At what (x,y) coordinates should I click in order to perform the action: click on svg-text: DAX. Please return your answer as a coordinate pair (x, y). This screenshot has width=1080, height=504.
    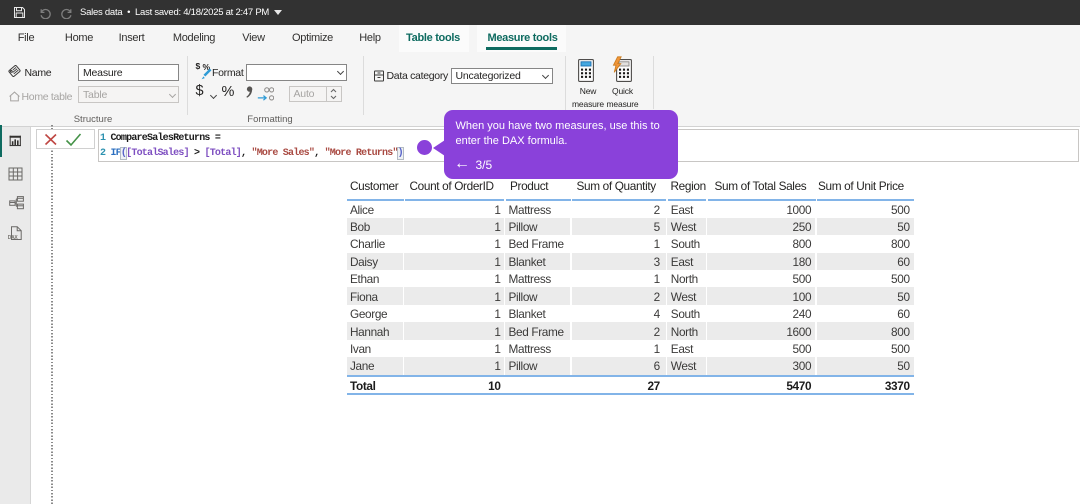
    Looking at the image, I should click on (13, 238).